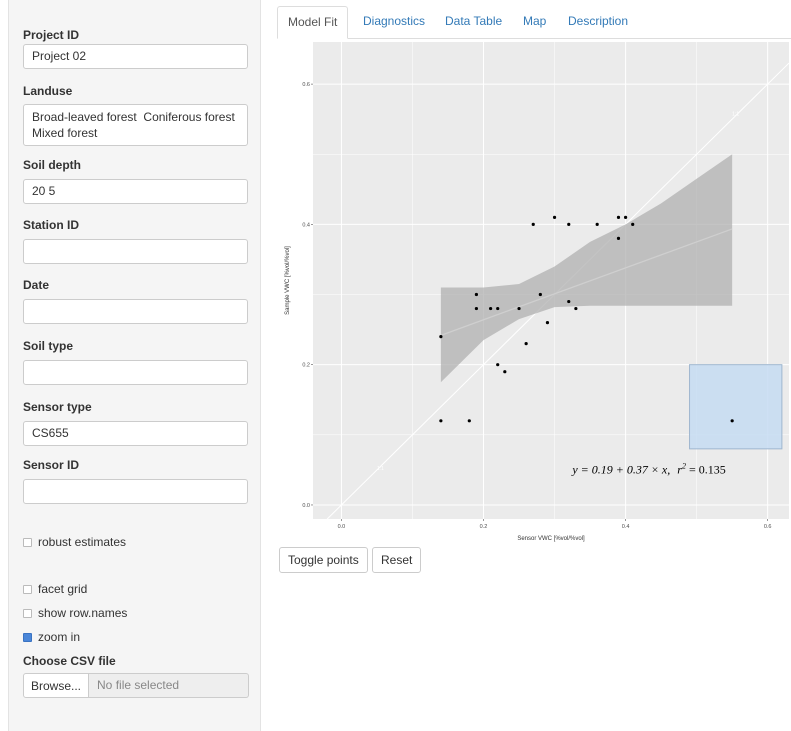 This screenshot has width=791, height=731. I want to click on sensor-id-input, so click(135, 491).